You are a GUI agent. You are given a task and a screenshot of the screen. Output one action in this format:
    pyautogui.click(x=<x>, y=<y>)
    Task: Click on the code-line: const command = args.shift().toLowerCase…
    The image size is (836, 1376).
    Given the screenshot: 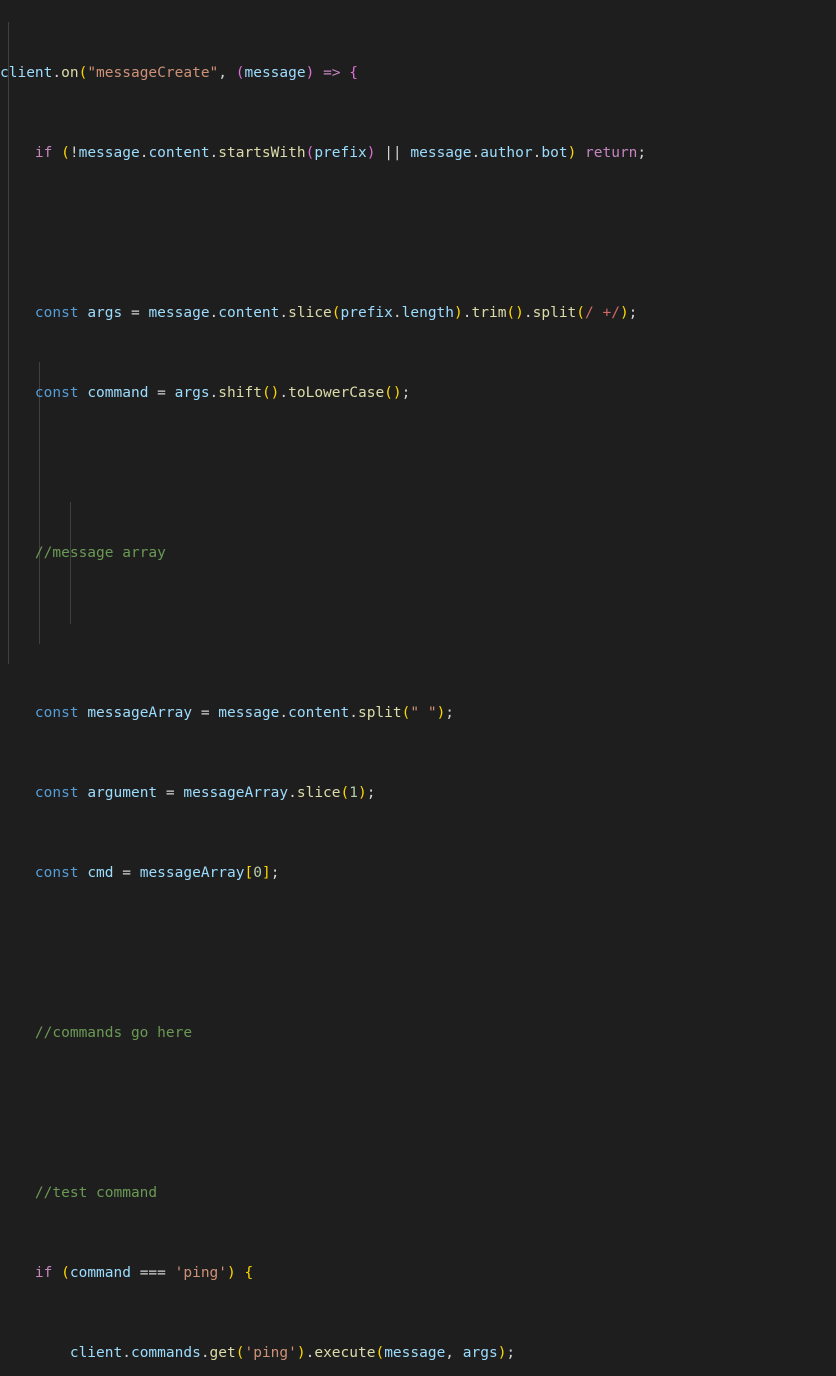 What is the action you would take?
    pyautogui.click(x=222, y=393)
    